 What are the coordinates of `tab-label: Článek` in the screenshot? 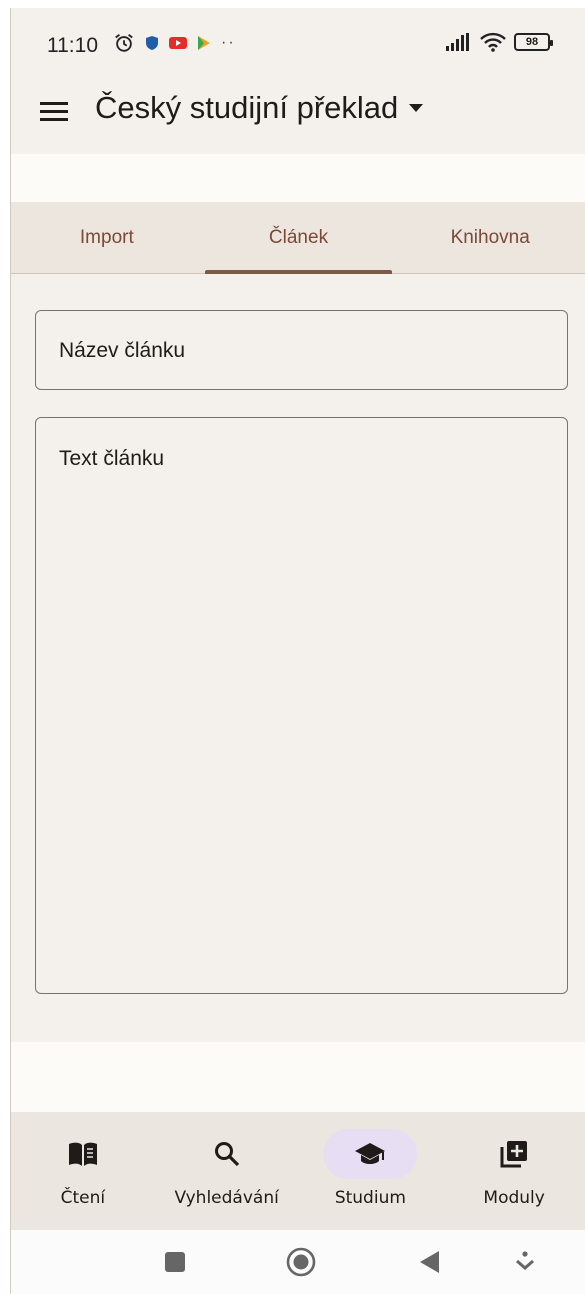 It's located at (298, 237).